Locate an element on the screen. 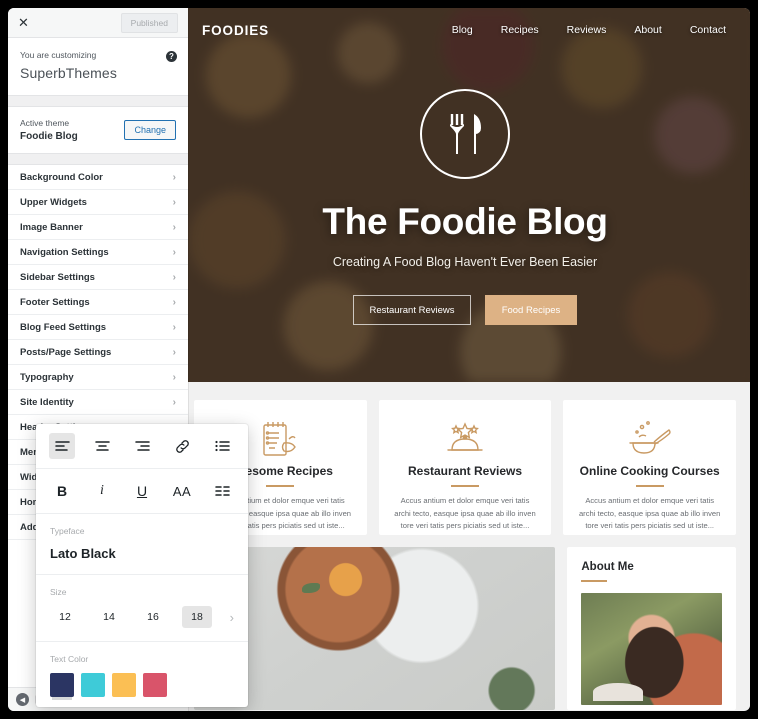  nav-link-contact: Contact is located at coordinates (708, 30).